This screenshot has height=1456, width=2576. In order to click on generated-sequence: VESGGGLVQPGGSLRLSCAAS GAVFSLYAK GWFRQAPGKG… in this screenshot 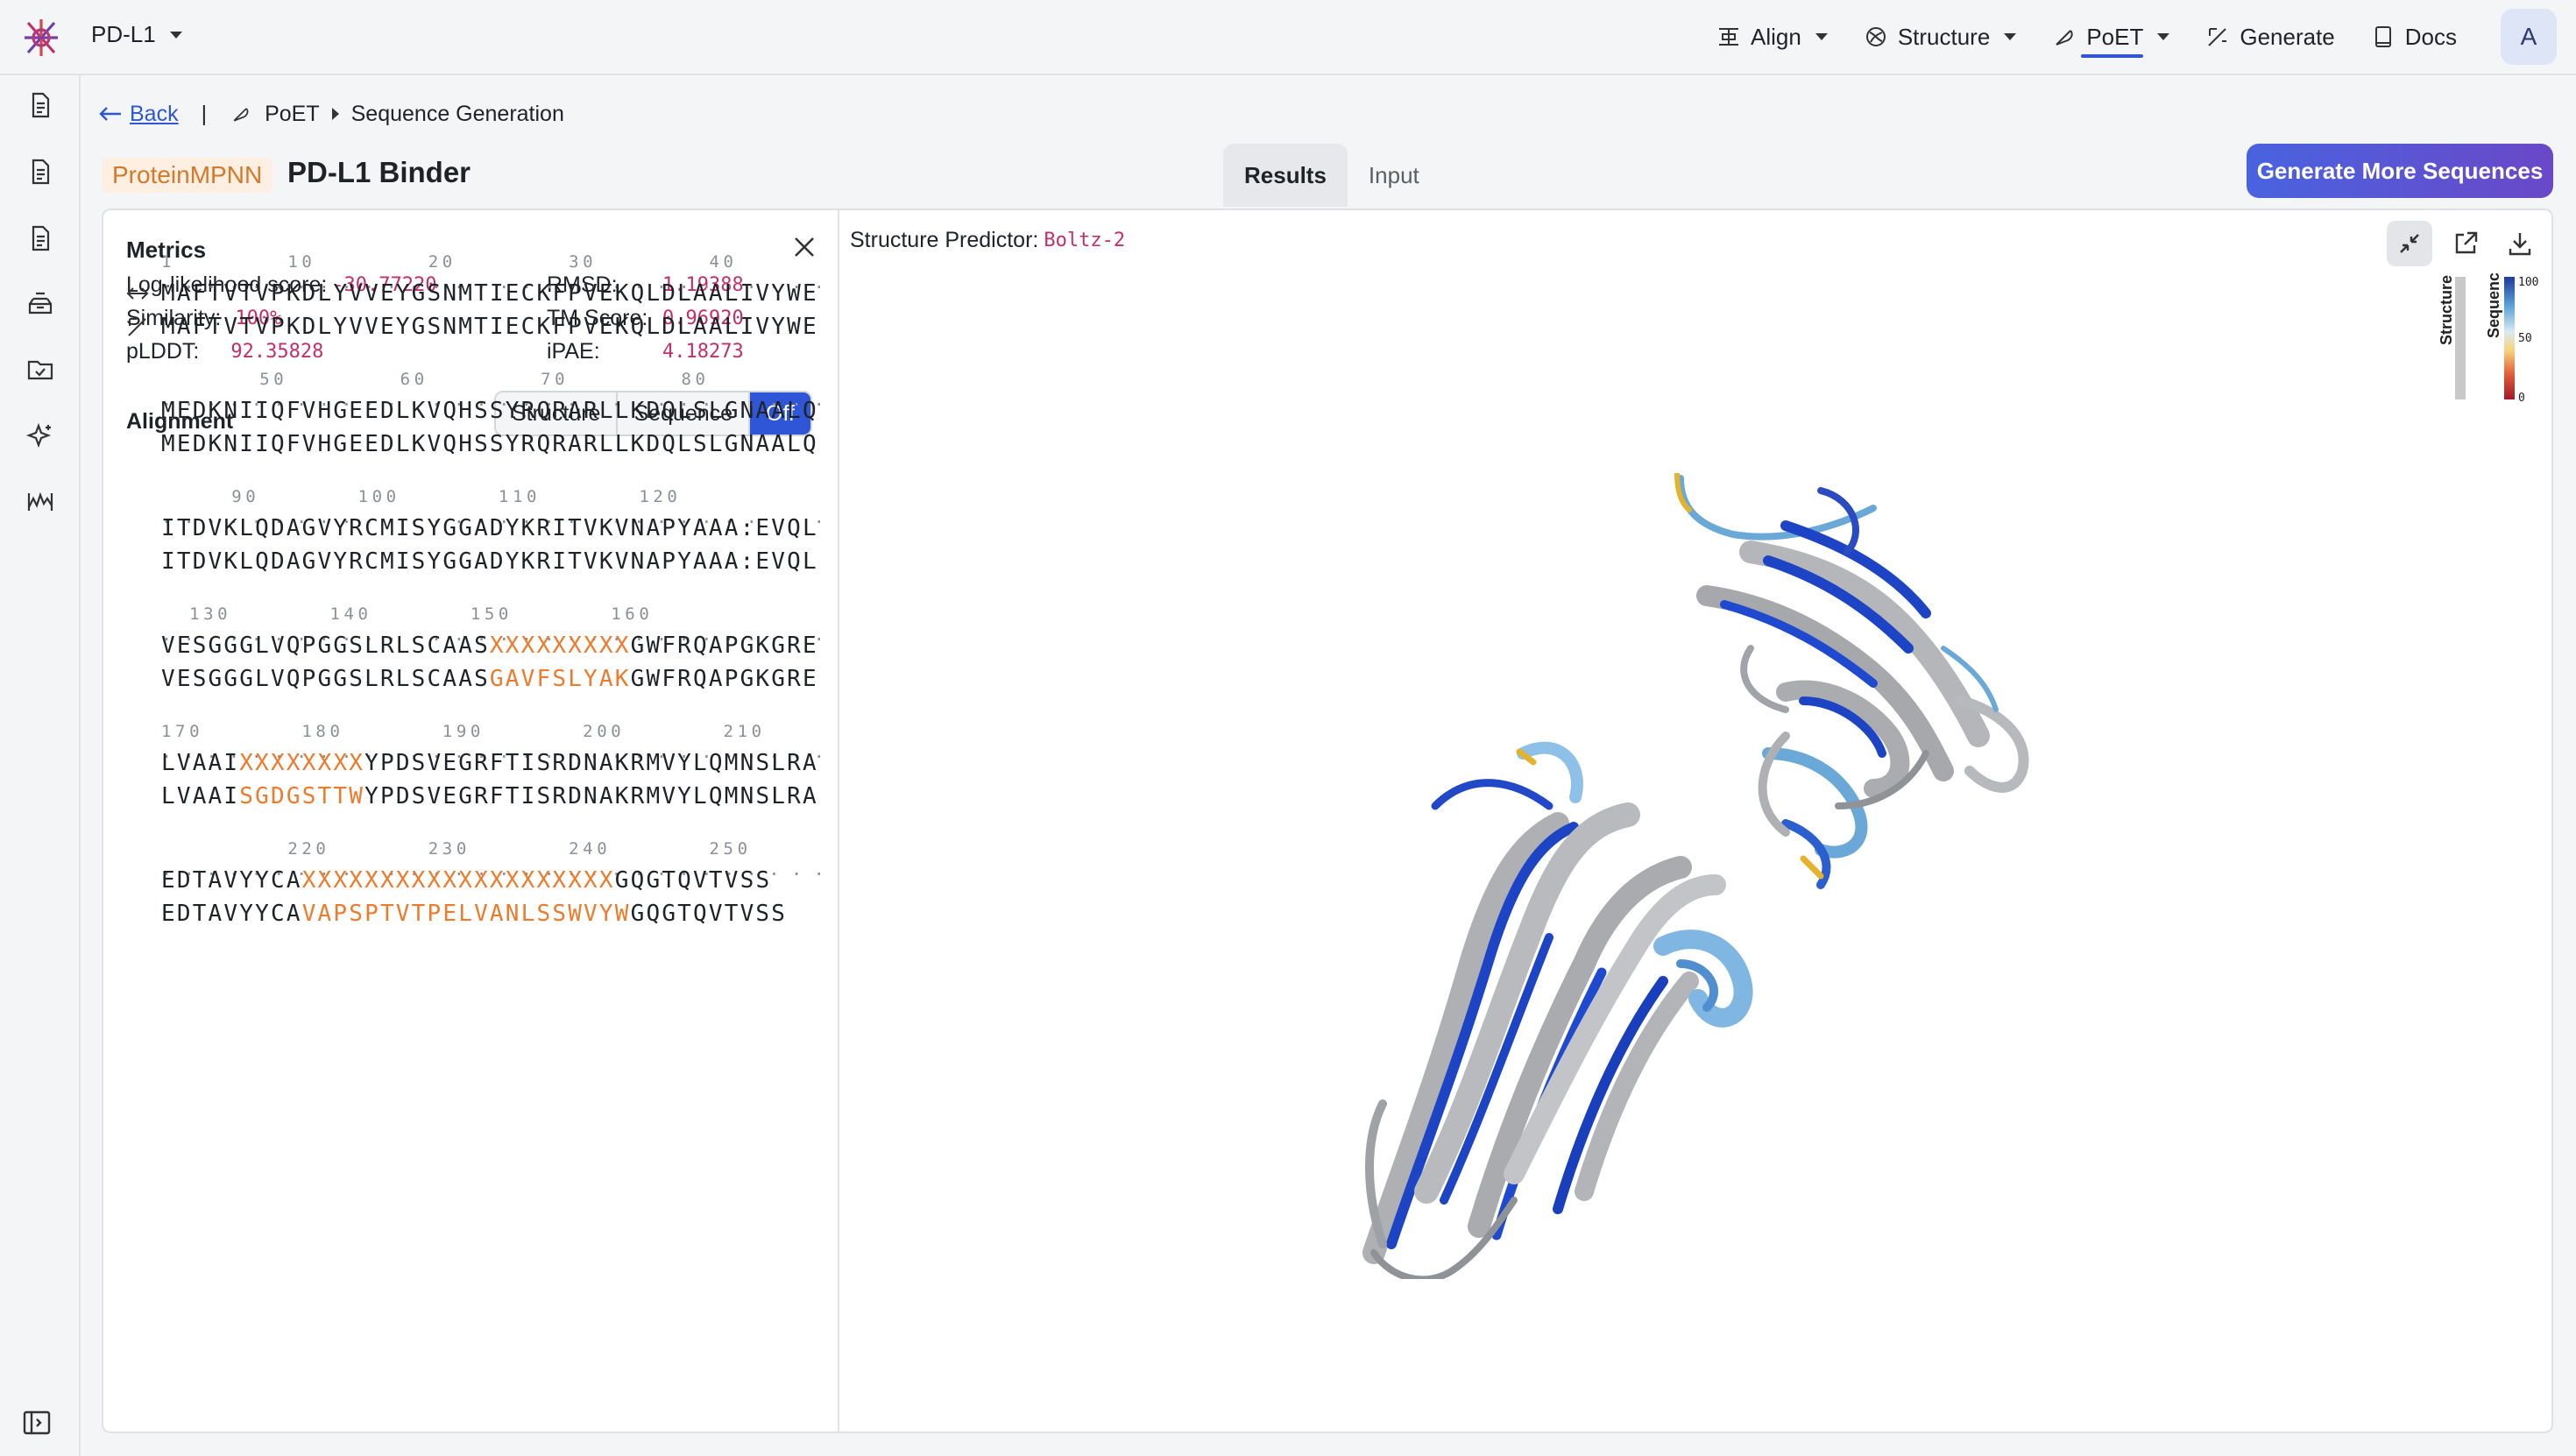, I will do `click(489, 679)`.